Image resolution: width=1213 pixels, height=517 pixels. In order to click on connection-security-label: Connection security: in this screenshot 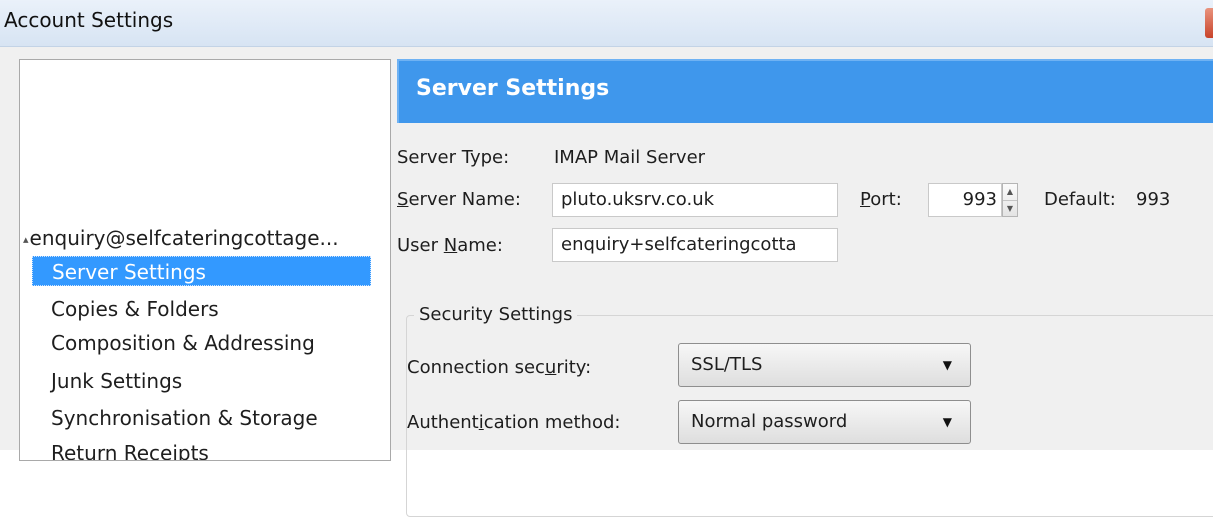, I will do `click(499, 367)`.